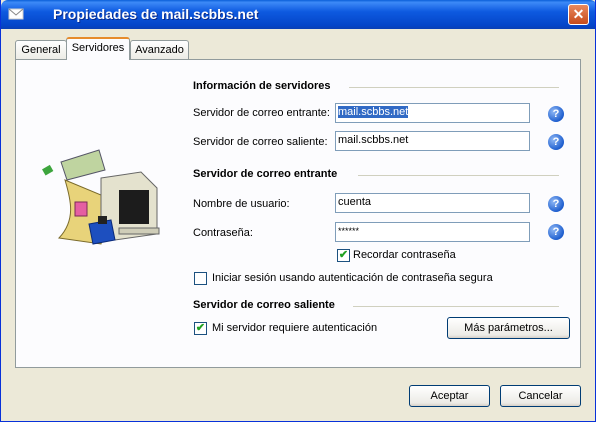 This screenshot has height=422, width=596. Describe the element at coordinates (540, 396) in the screenshot. I see `cancel-button: Cancelar` at that location.